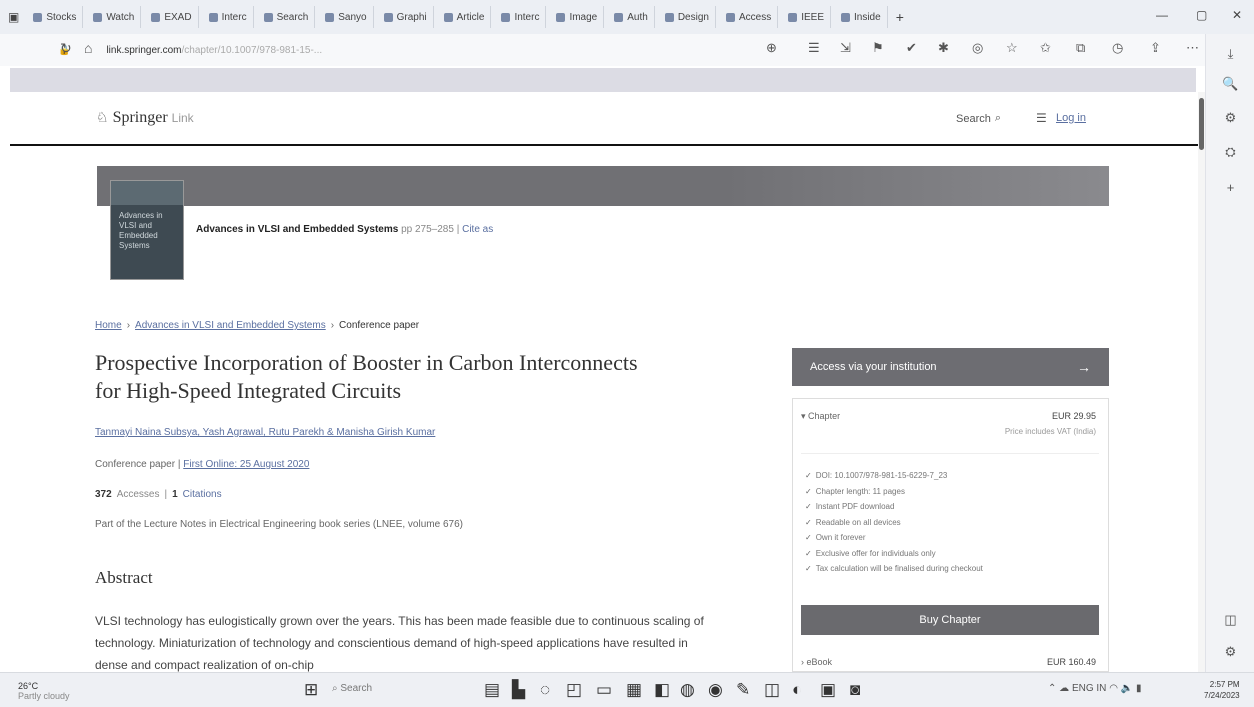  What do you see at coordinates (44, 696) in the screenshot?
I see `weather-desc: Partly cloudy` at bounding box center [44, 696].